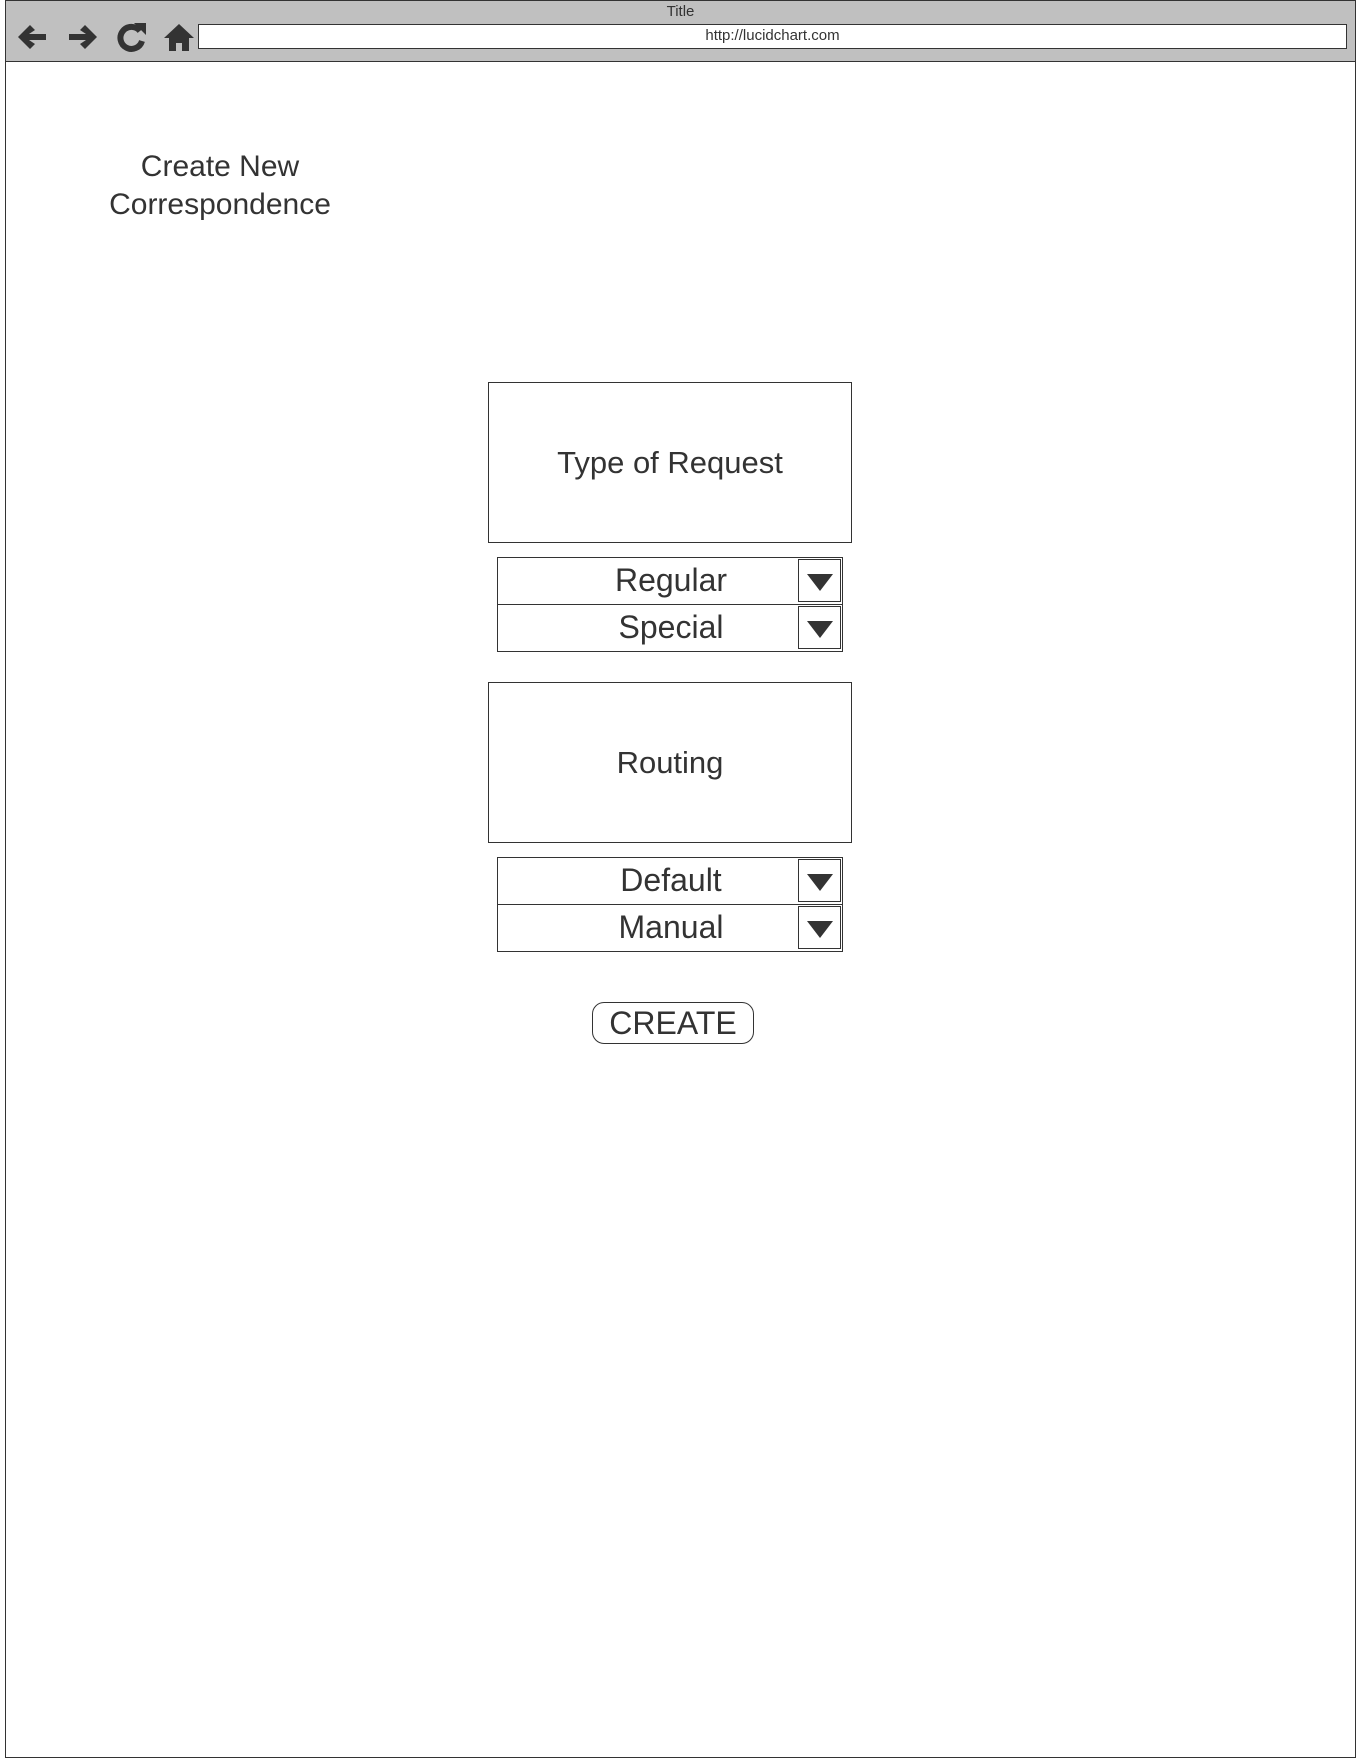 This screenshot has height=1760, width=1360. I want to click on routing-dropdown-manual: Manual, so click(670, 928).